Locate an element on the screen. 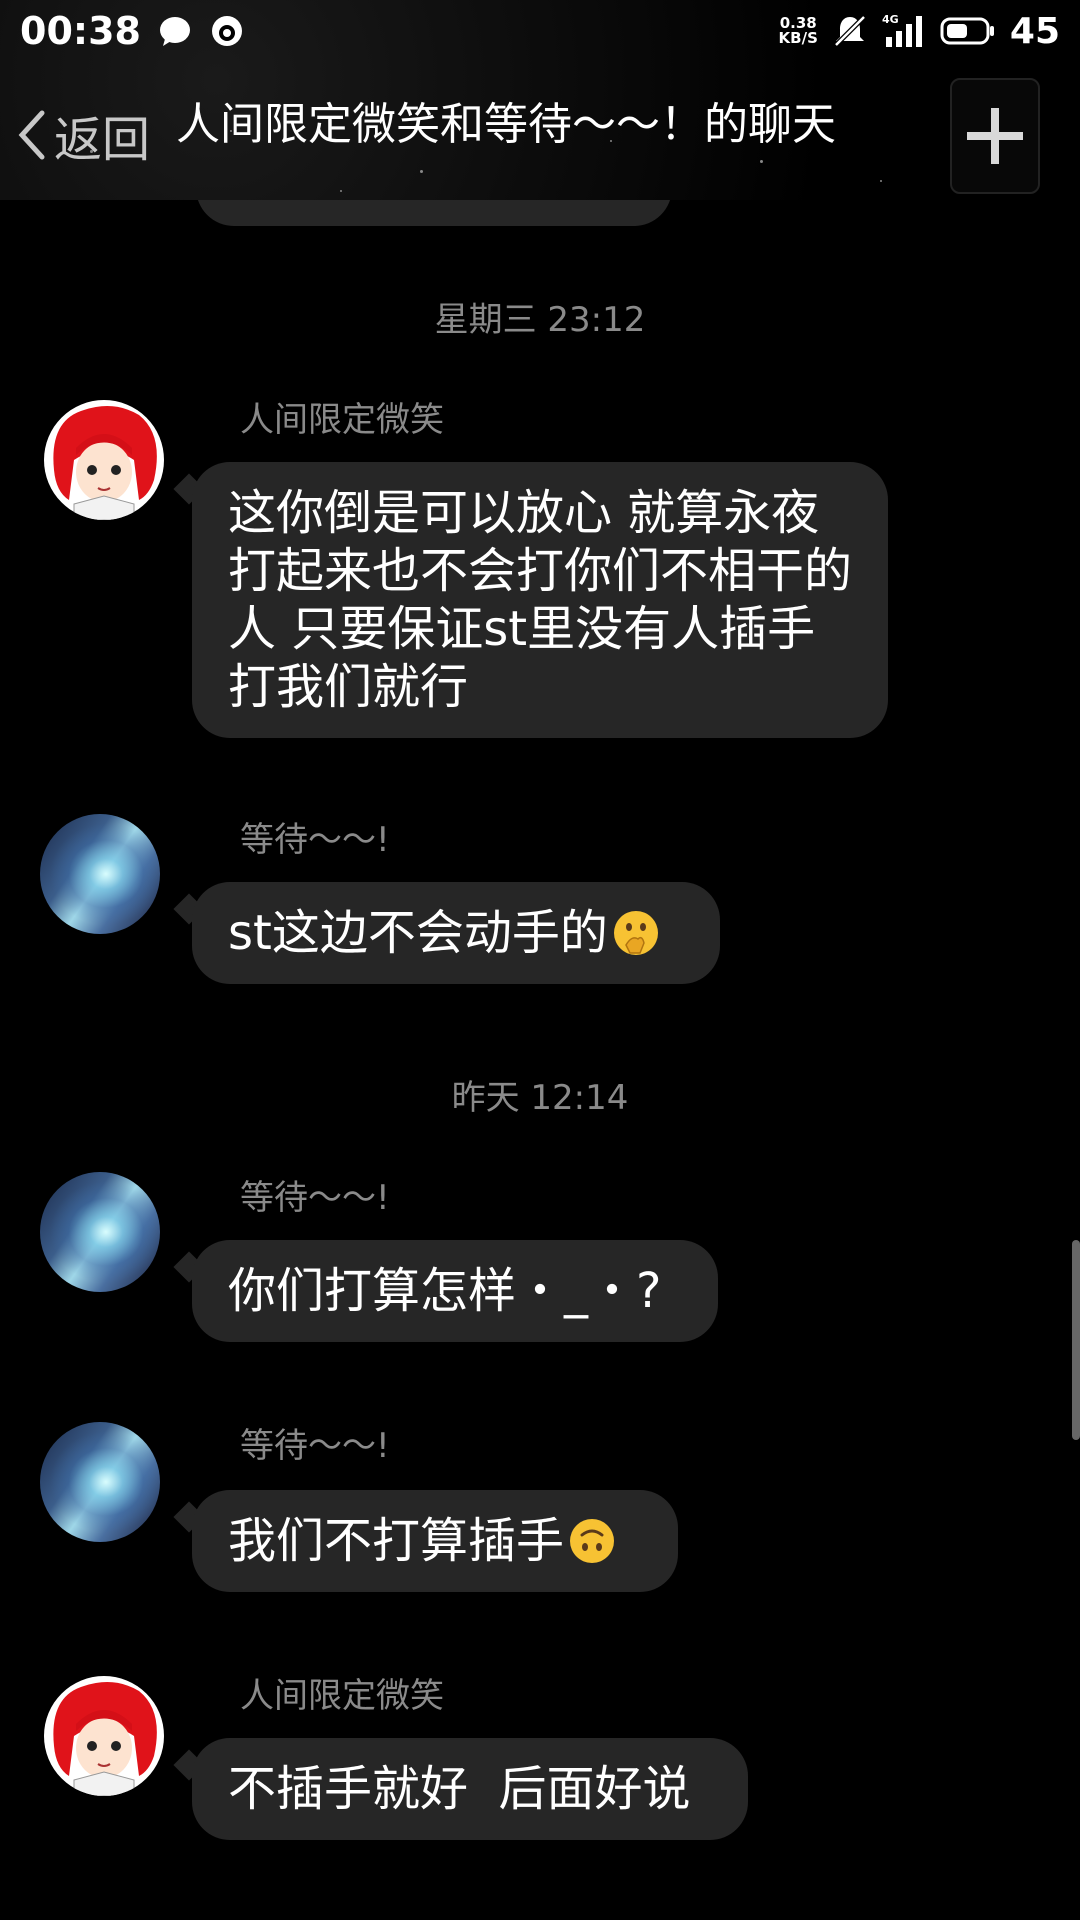  status-right: 0.38 KB/S 4G 45 is located at coordinates (919, 31).